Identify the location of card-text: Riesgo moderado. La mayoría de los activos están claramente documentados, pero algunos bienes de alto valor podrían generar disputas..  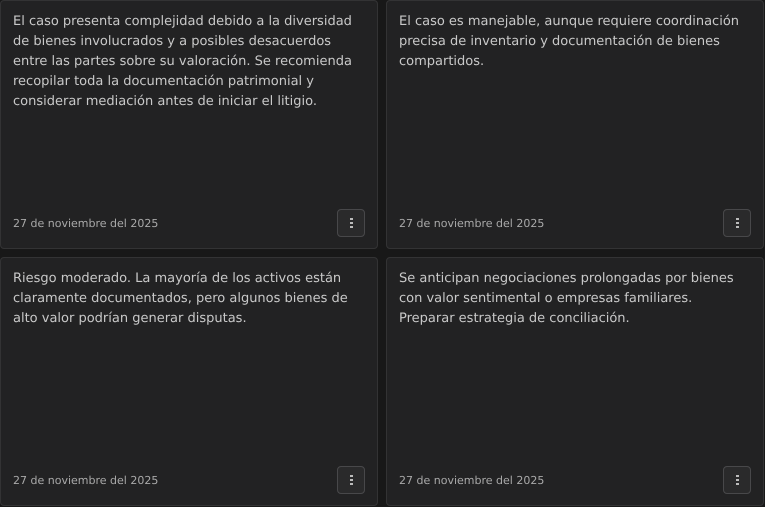
(181, 299).